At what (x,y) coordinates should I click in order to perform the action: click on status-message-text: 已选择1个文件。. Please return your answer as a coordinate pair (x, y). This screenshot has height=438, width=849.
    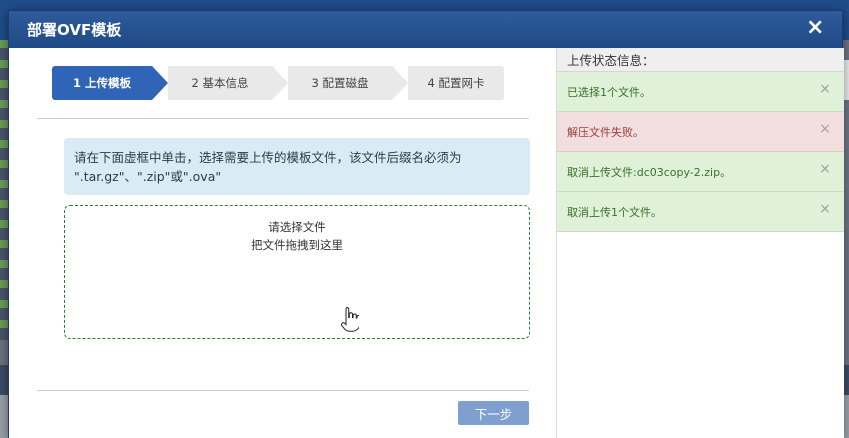
    Looking at the image, I should click on (609, 92).